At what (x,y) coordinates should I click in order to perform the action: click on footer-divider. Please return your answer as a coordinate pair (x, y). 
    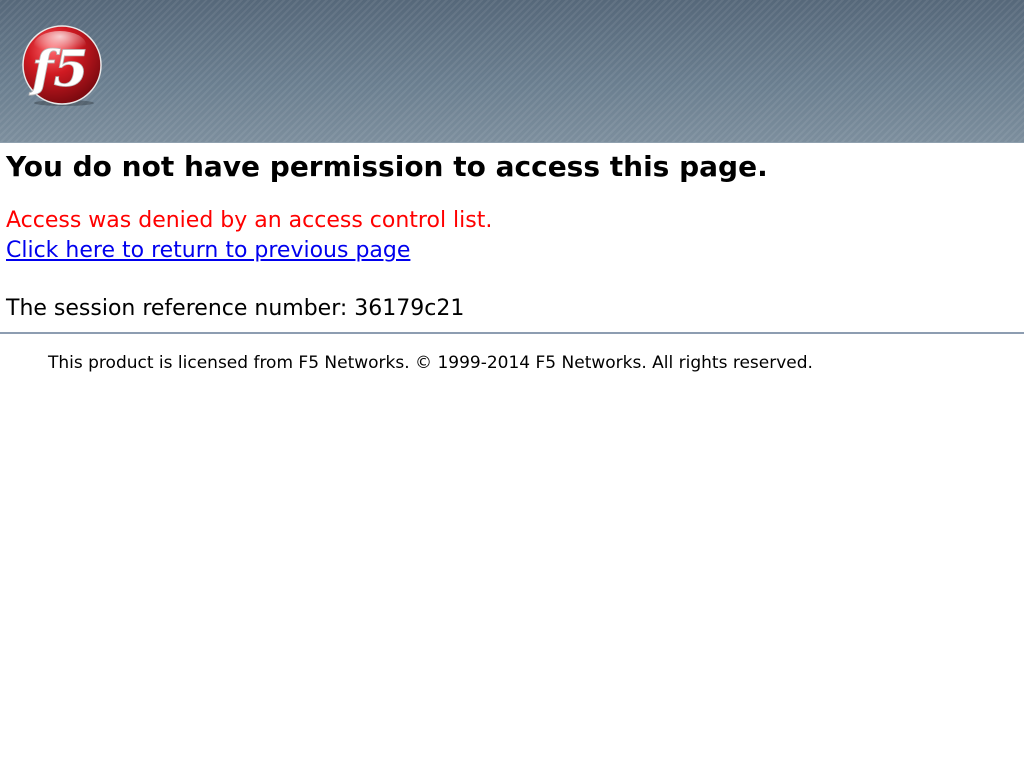
    Looking at the image, I should click on (512, 333).